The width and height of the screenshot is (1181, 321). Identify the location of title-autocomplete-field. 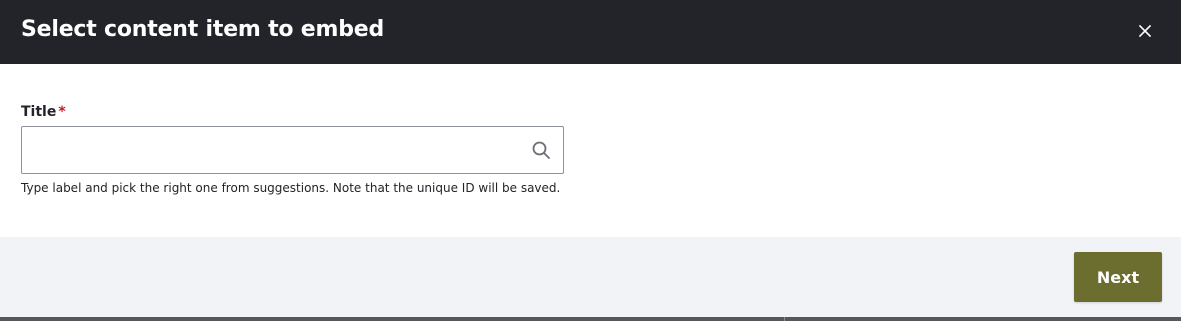
(292, 150).